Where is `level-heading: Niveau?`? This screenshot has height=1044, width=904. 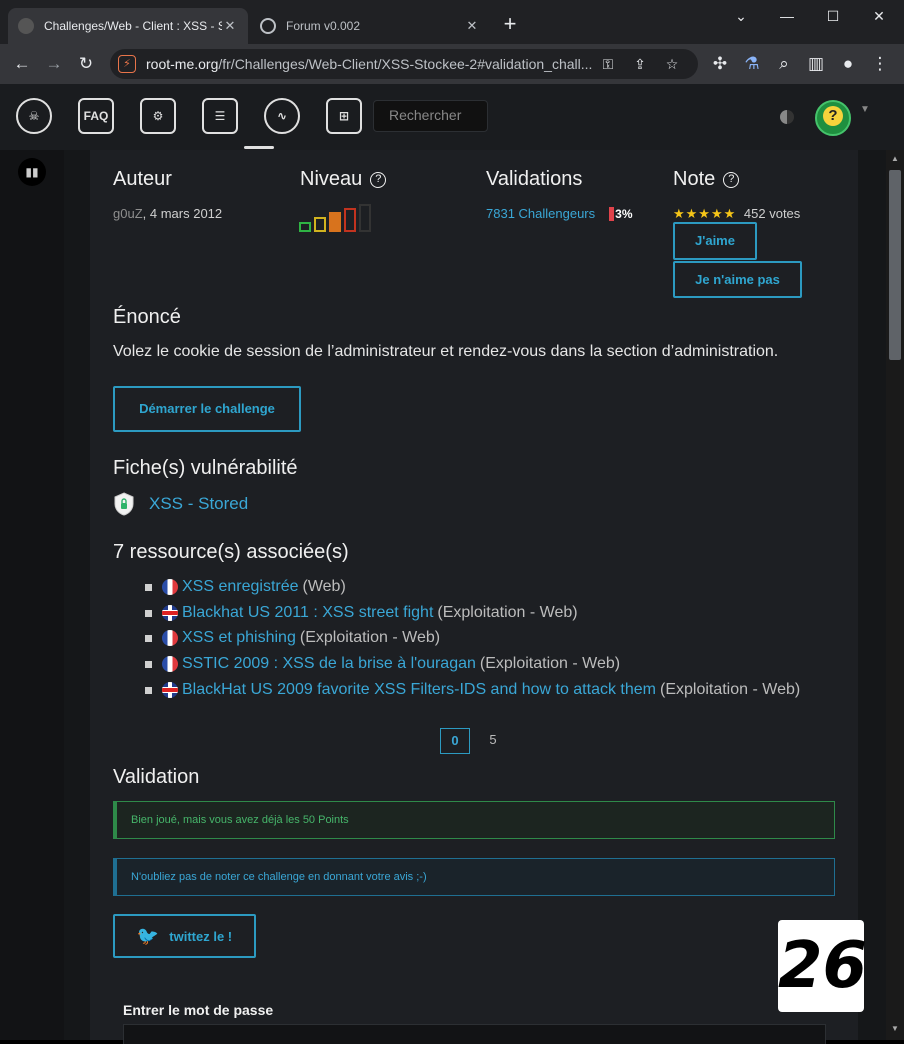
level-heading: Niveau? is located at coordinates (343, 179).